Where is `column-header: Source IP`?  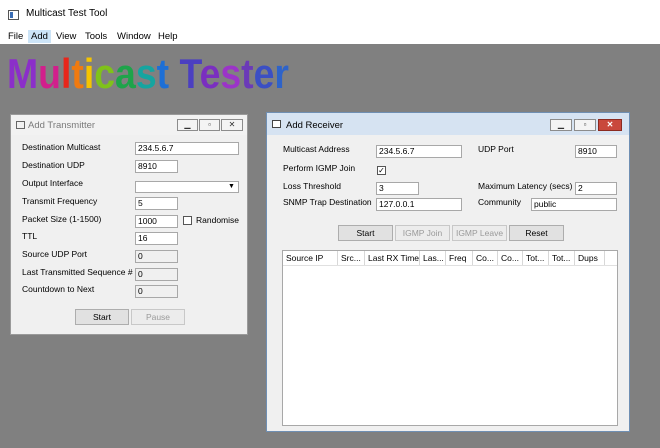
column-header: Source IP is located at coordinates (310, 258).